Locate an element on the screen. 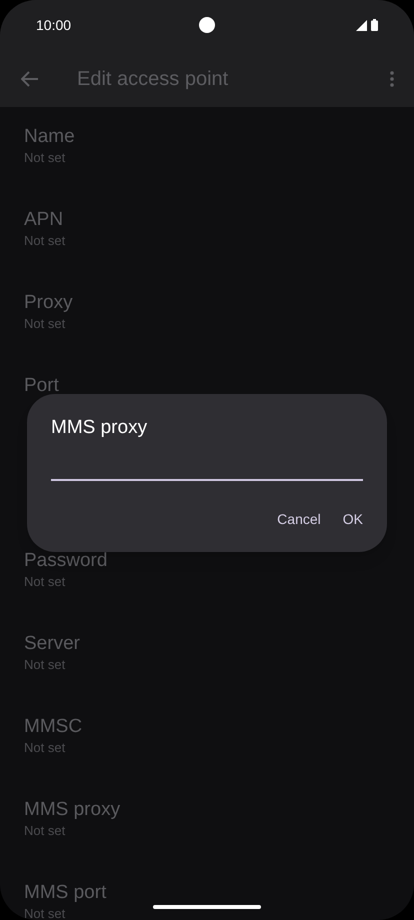 The height and width of the screenshot is (920, 414). setting-title: APN is located at coordinates (44, 220).